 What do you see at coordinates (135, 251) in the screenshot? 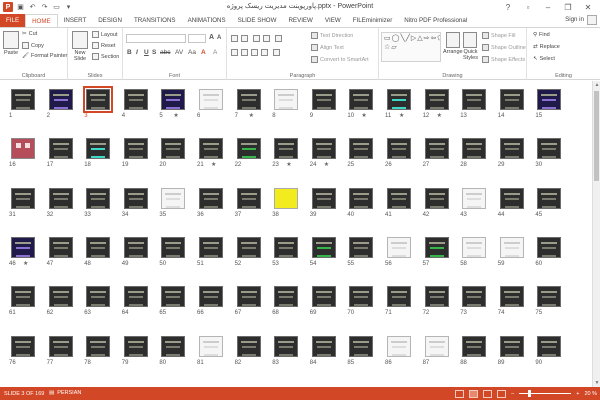
I see `slide-thumbnail: 49` at bounding box center [135, 251].